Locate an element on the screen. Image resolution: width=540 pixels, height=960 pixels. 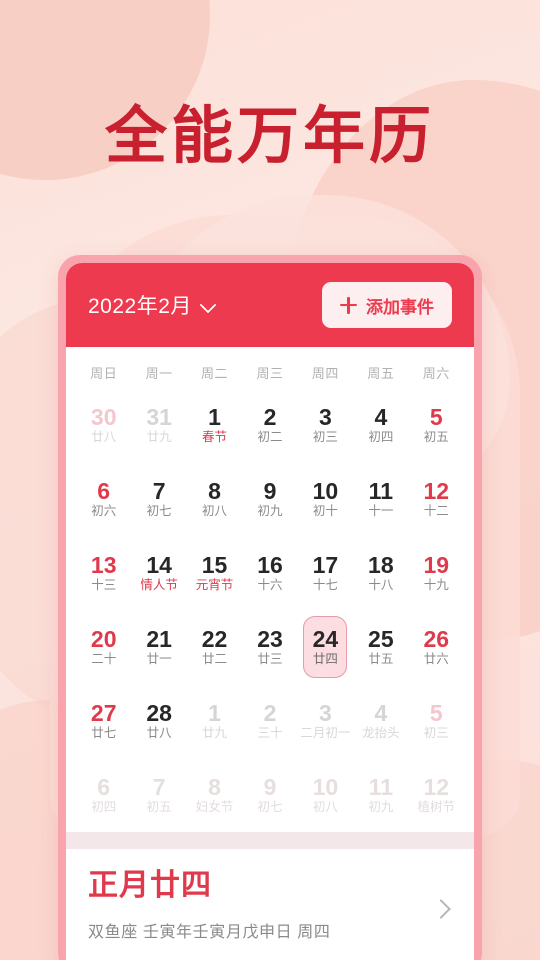
day-cell: 30 廿八 is located at coordinates (103, 425).